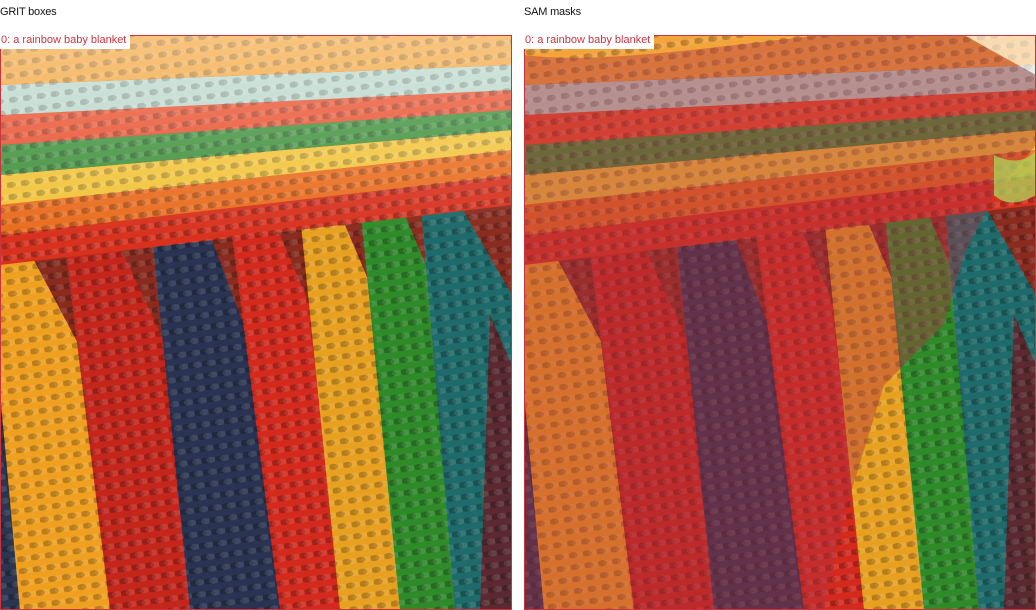  I want to click on sam-mask-label: 0: a rainbow baby blanket, so click(589, 41).